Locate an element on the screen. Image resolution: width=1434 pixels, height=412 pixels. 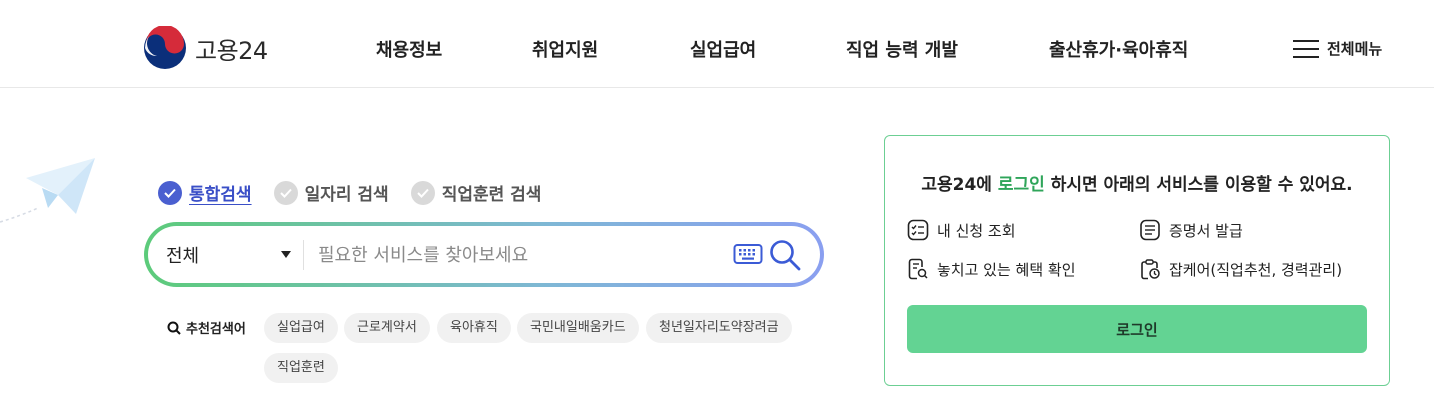
nav-item-employment-support: 취업지원 is located at coordinates (565, 49).